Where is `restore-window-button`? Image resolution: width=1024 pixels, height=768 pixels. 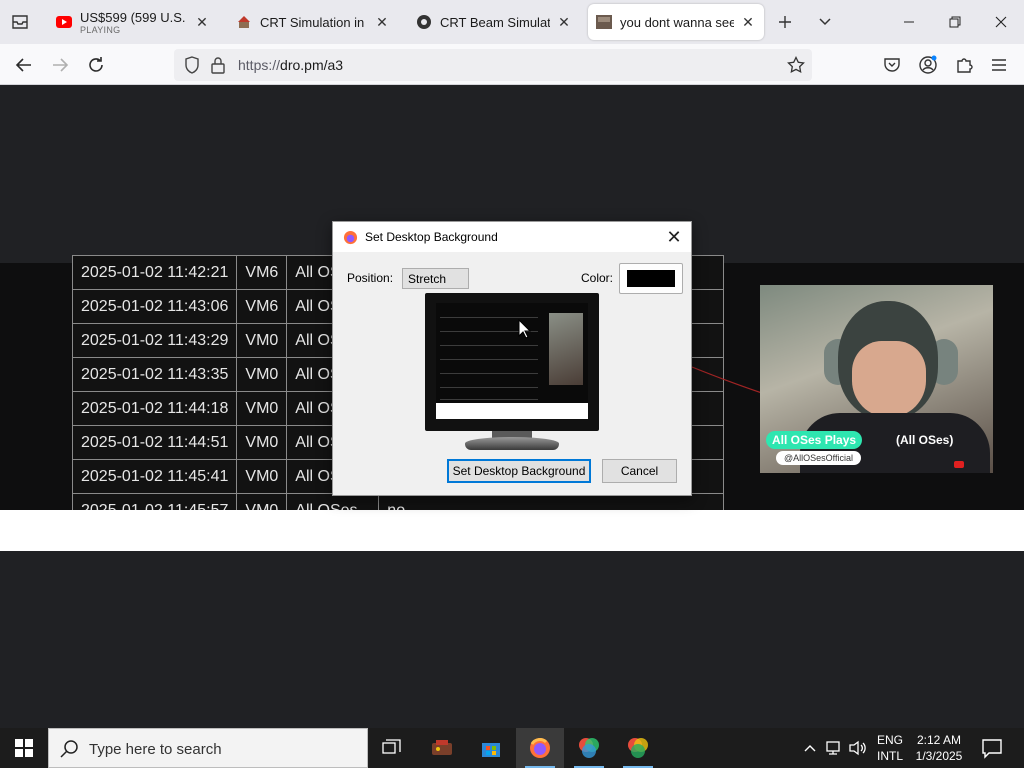 restore-window-button is located at coordinates (955, 22).